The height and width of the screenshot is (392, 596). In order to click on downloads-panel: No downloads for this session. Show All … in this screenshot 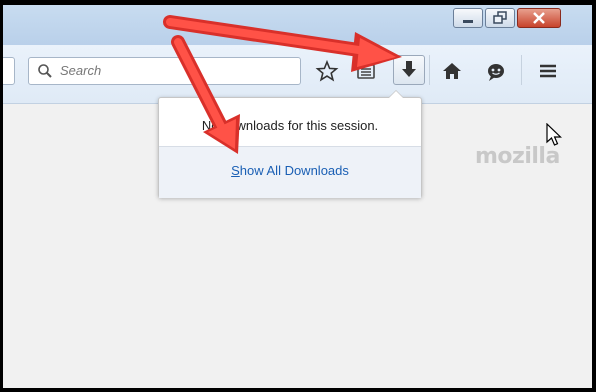, I will do `click(290, 144)`.